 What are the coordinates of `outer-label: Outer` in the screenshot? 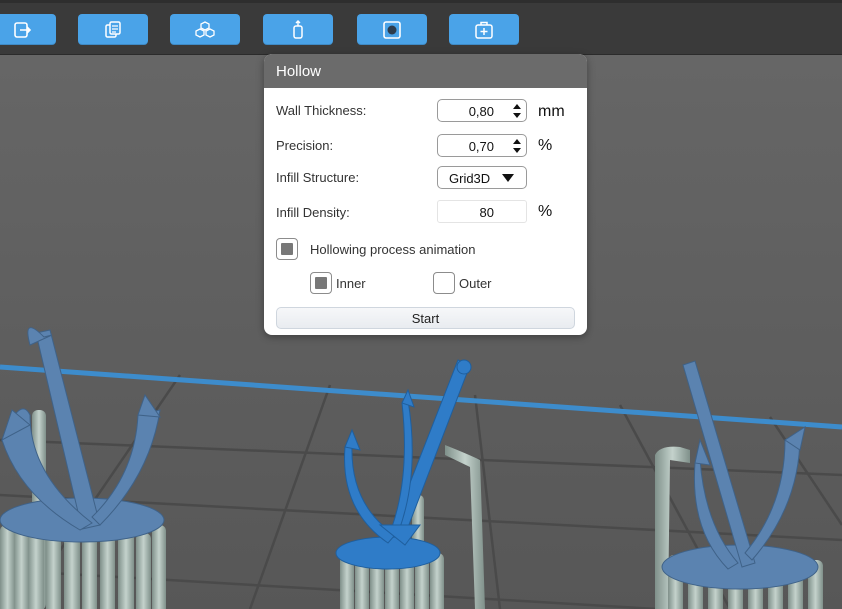 It's located at (475, 283).